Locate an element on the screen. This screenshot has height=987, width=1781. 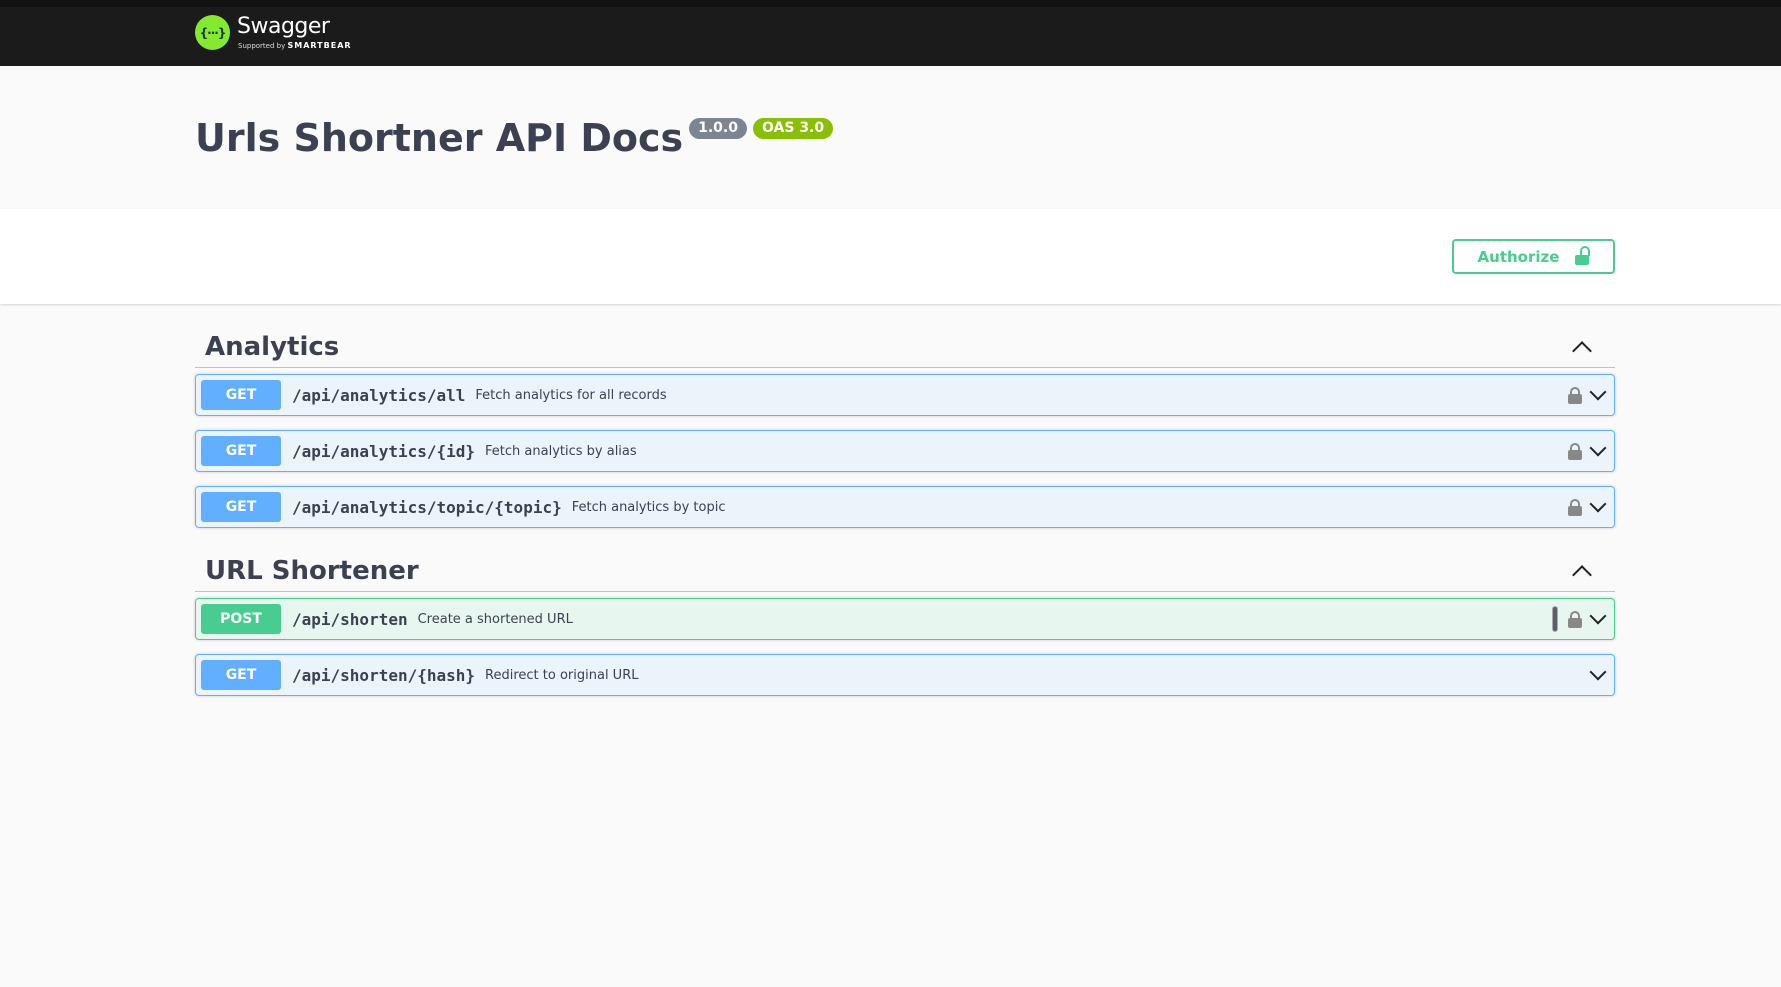
method-badge: POST is located at coordinates (241, 619).